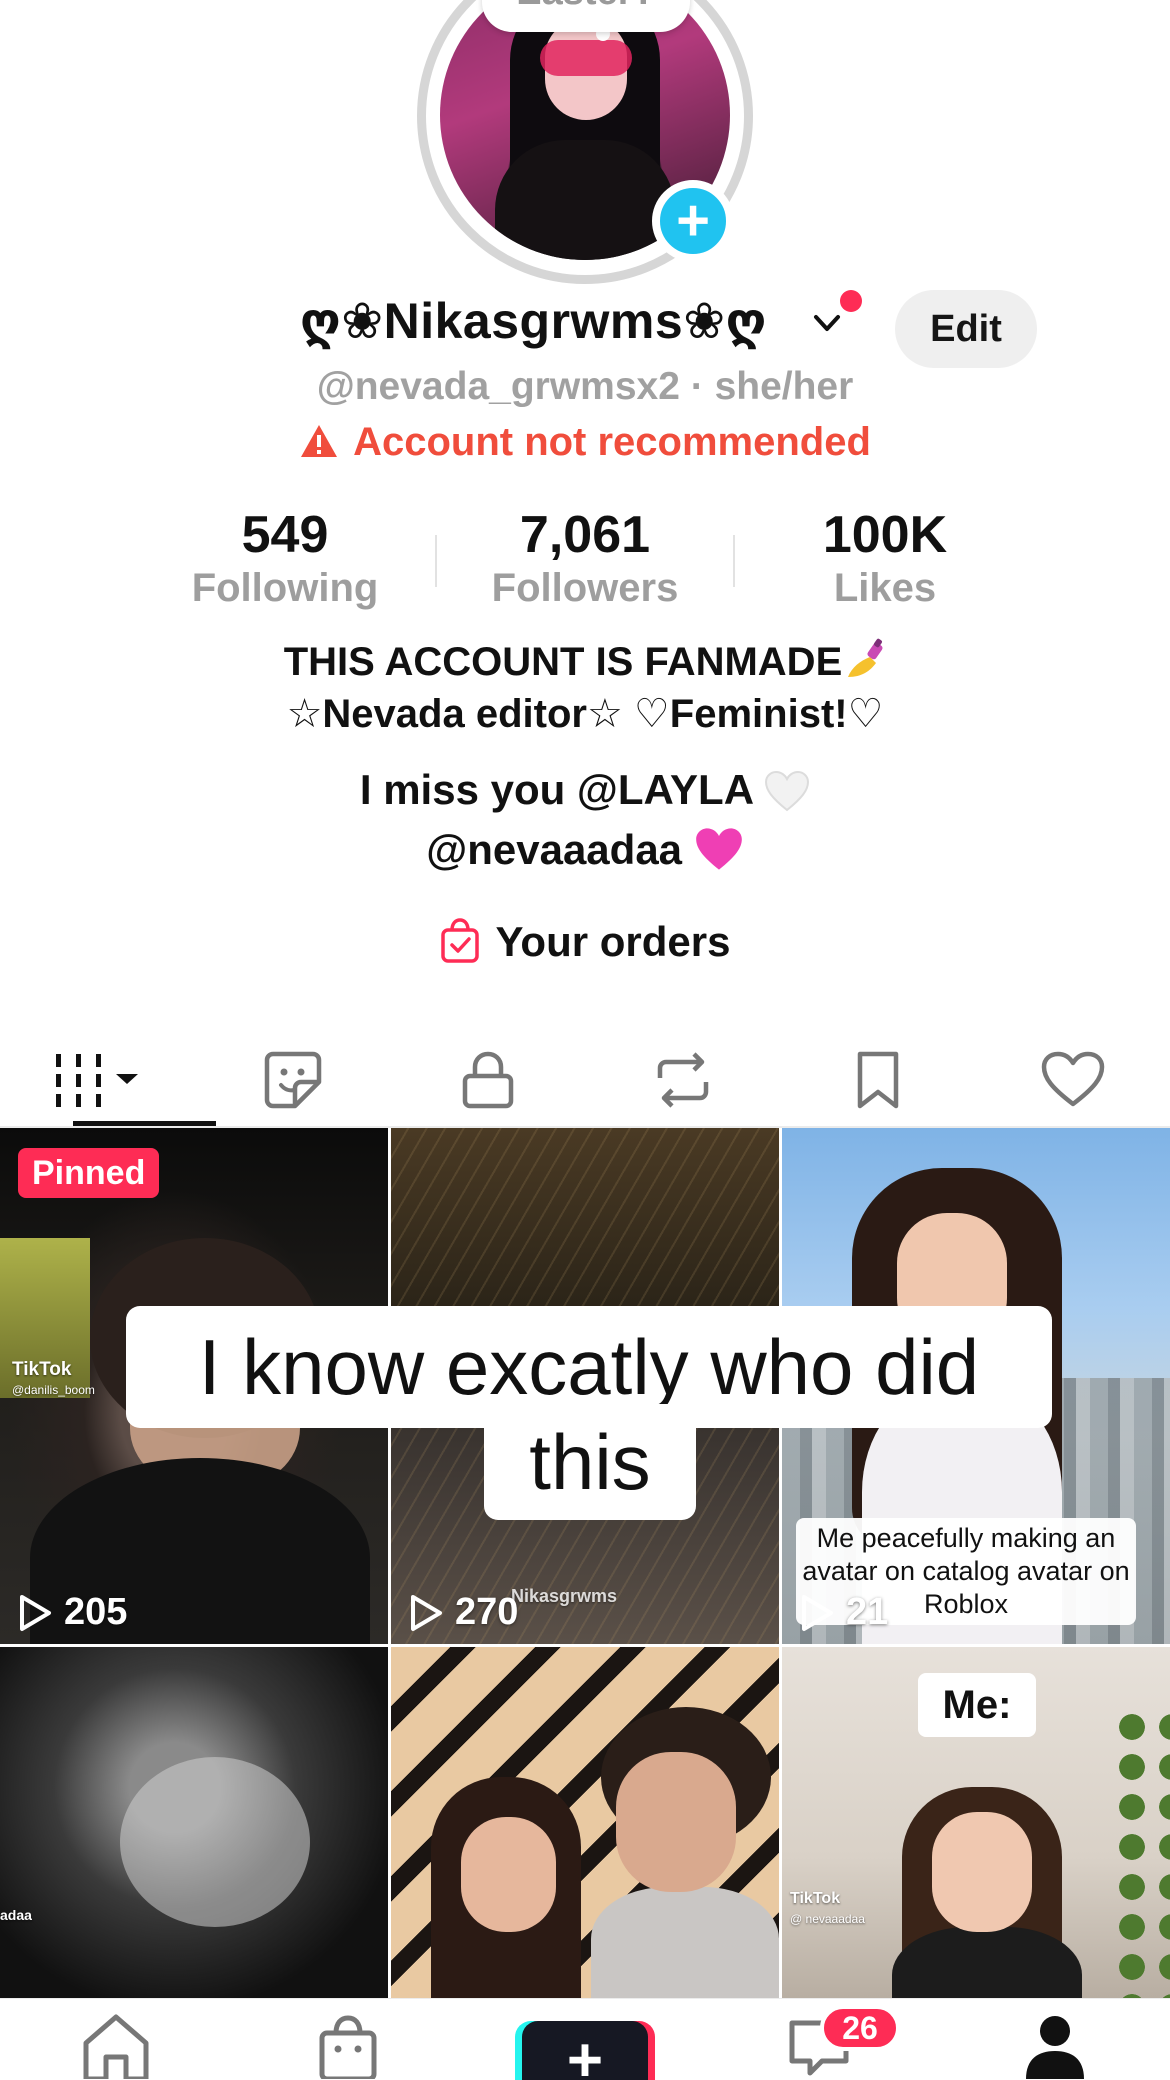  Describe the element at coordinates (319, 441) in the screenshot. I see `warning-icon` at that location.